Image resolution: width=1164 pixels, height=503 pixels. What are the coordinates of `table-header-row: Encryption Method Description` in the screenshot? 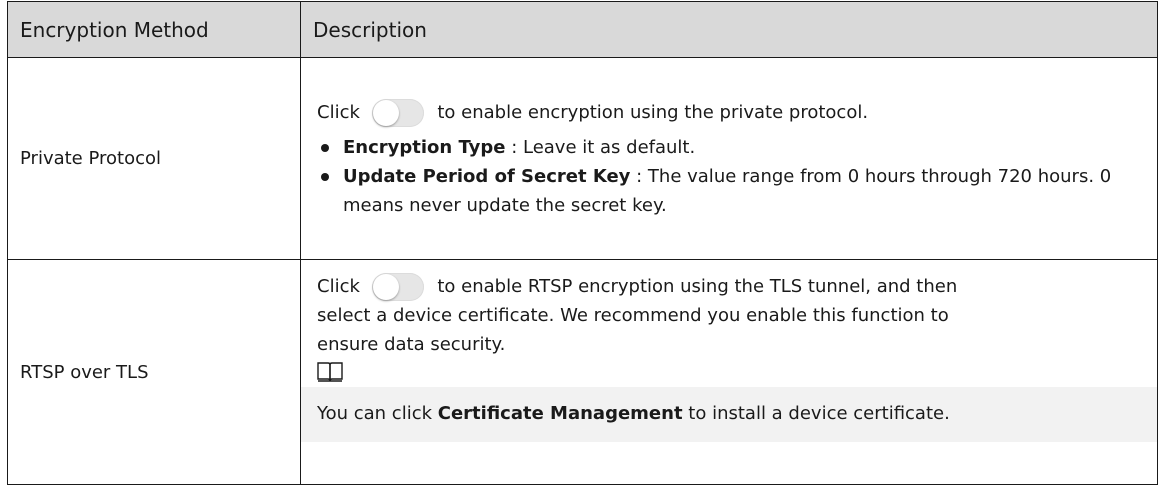 It's located at (582, 29).